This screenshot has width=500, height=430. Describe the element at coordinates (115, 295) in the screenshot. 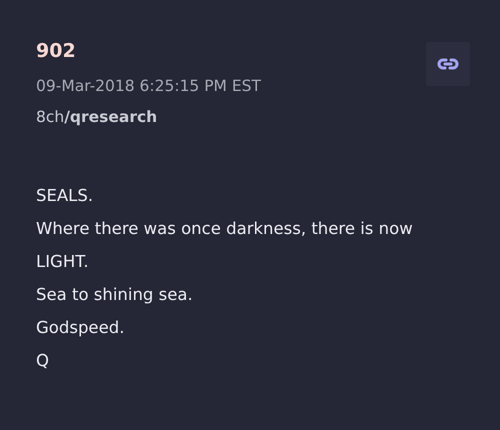

I see `post-text-line: Sea to shining sea.` at that location.